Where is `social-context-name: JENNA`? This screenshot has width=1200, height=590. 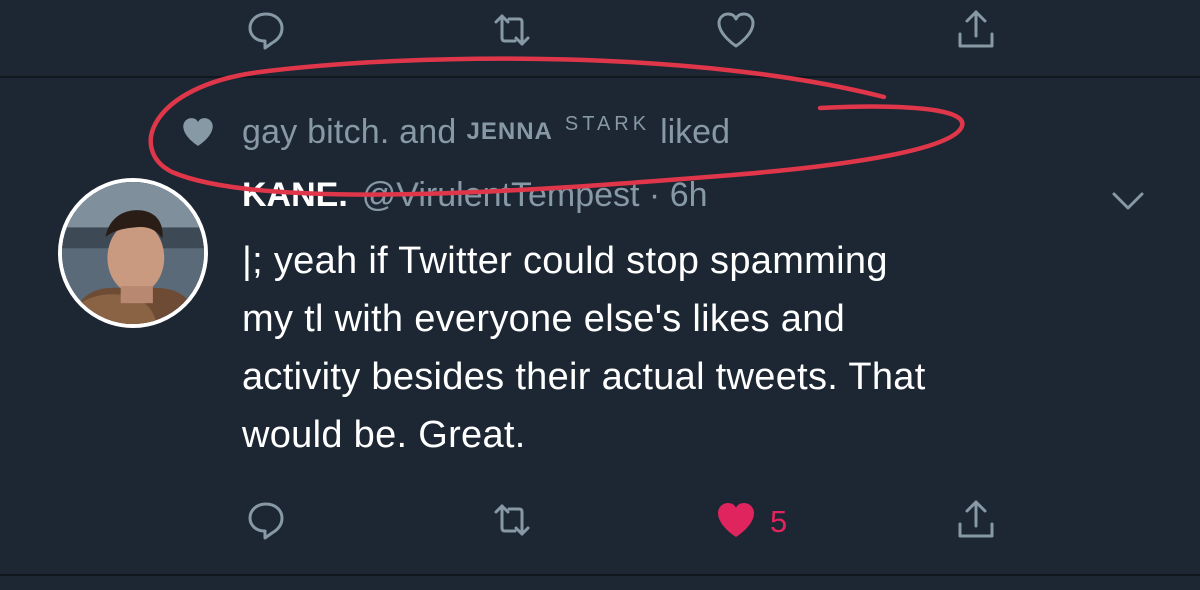 social-context-name: JENNA is located at coordinates (509, 131).